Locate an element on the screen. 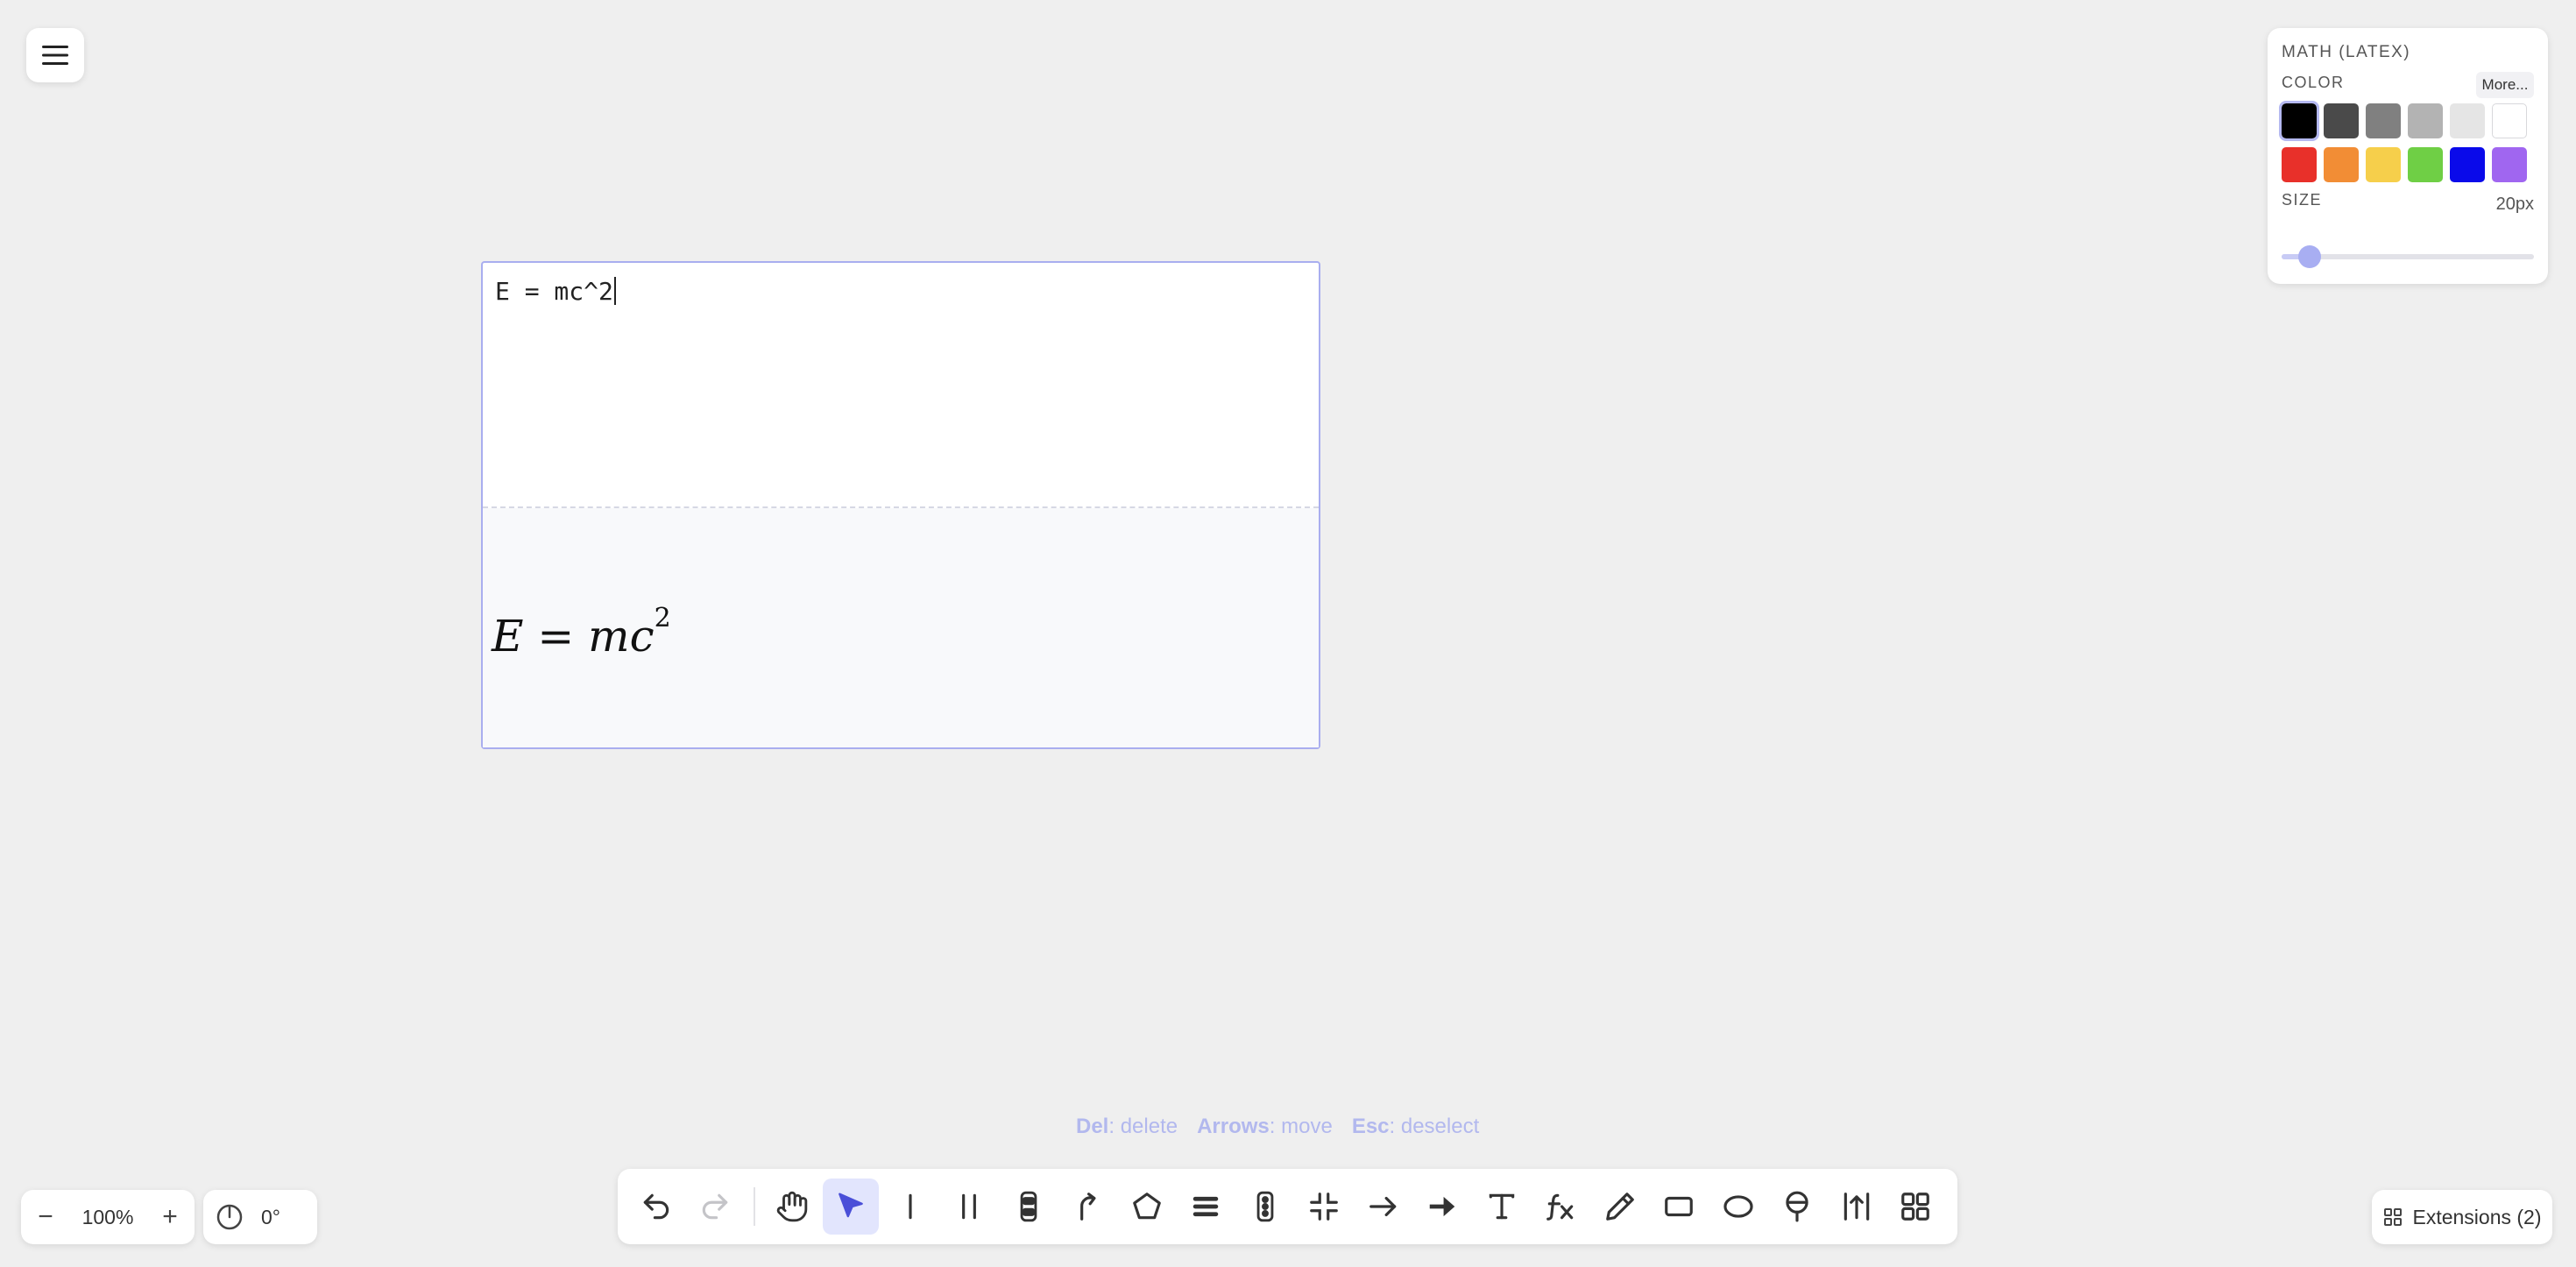 This screenshot has width=2576, height=1267. zoom-controls: − 100% + is located at coordinates (108, 1217).